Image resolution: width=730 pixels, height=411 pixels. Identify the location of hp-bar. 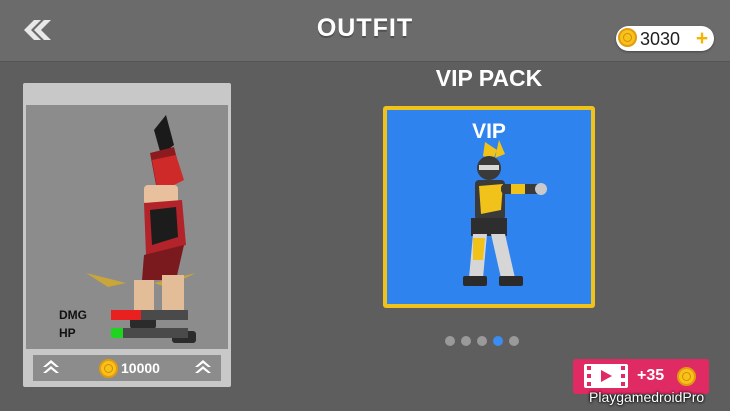
(149, 333).